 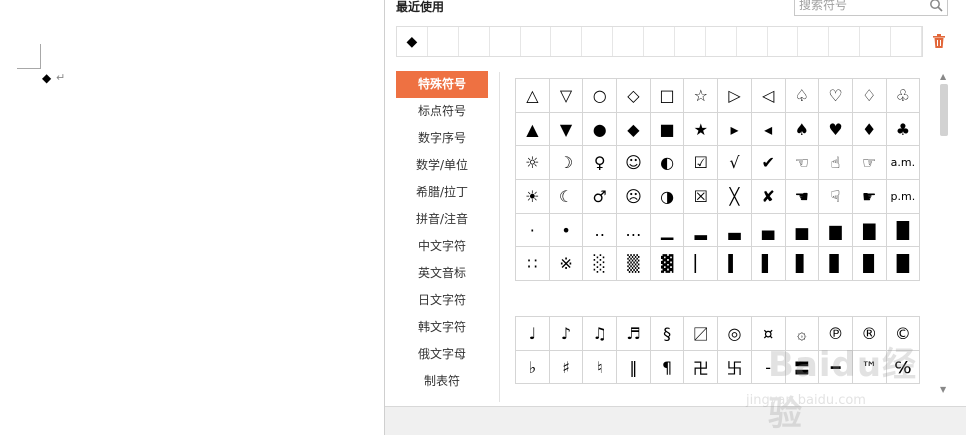 I want to click on recent-symbol-cell: ◆, so click(x=412, y=41).